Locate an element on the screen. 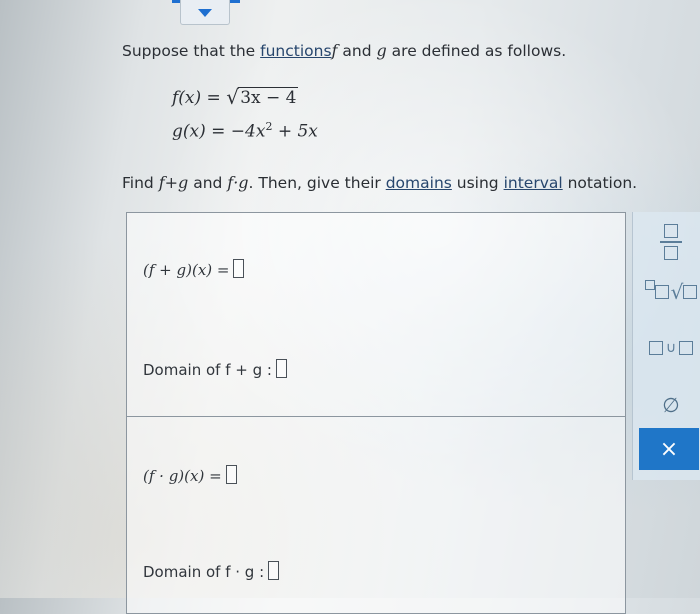  close-icon: × is located at coordinates (669, 449).